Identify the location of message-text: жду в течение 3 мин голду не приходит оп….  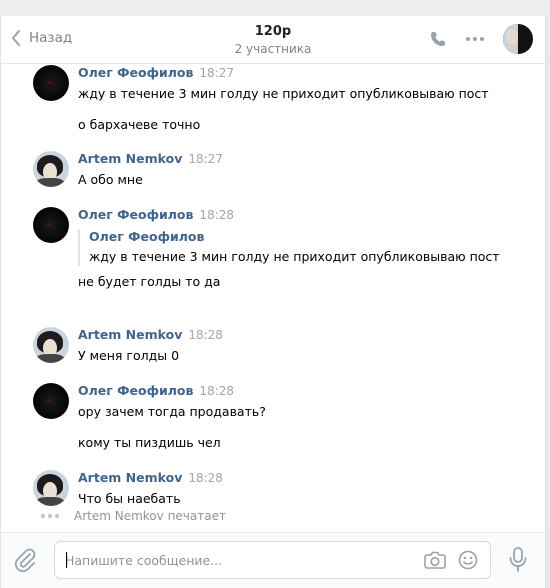
(283, 93).